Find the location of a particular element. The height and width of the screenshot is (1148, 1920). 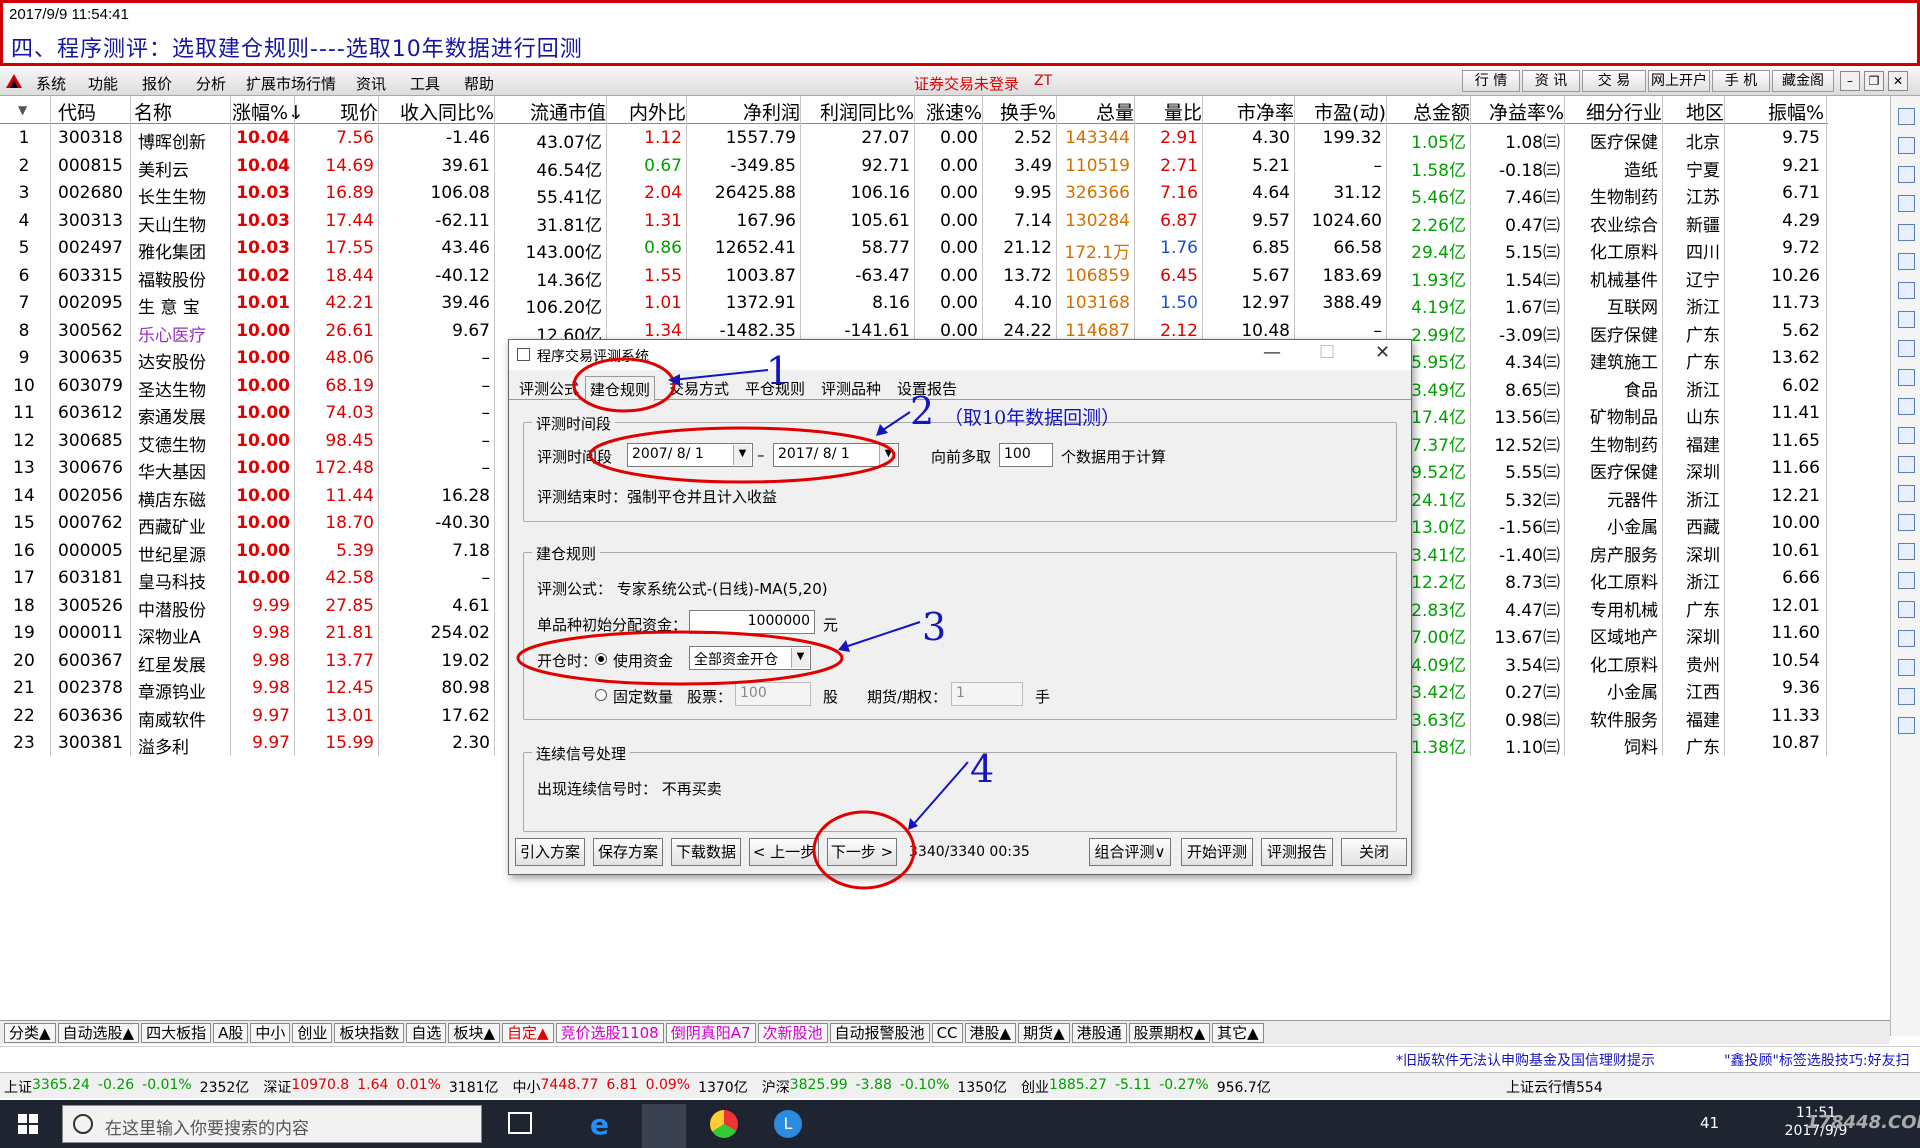

menu-news: 资讯 is located at coordinates (371, 83).